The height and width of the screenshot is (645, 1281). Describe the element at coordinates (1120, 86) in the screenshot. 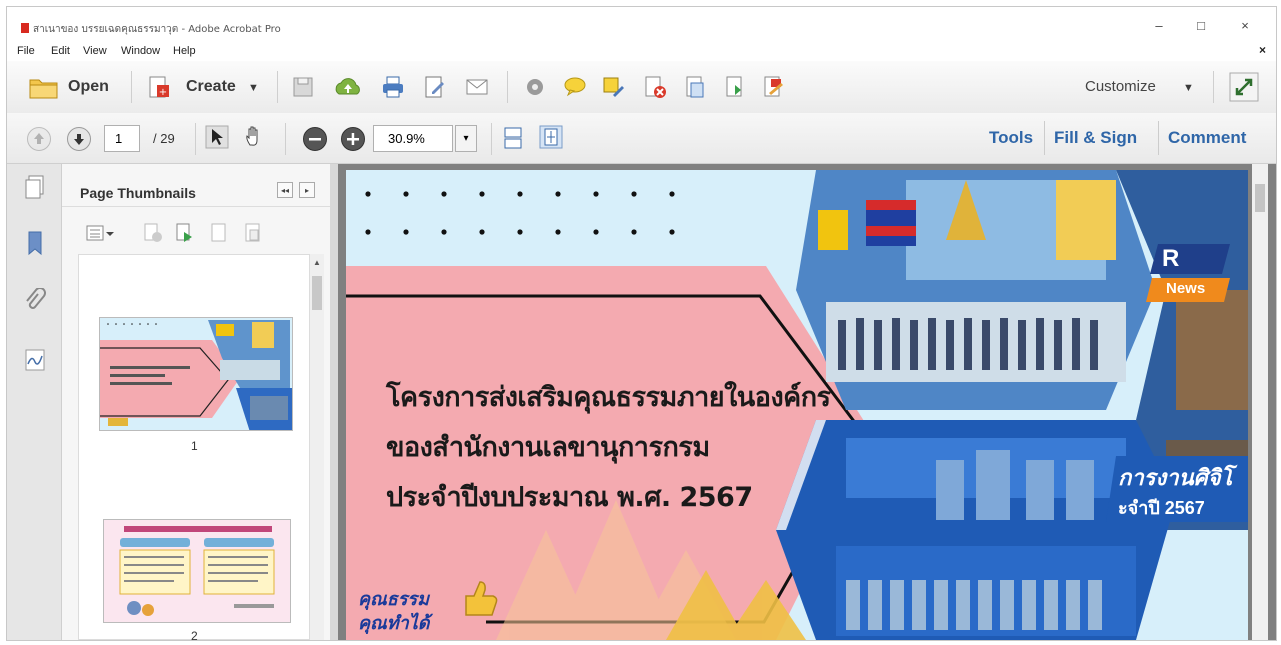

I see `customize-button: Customize` at that location.